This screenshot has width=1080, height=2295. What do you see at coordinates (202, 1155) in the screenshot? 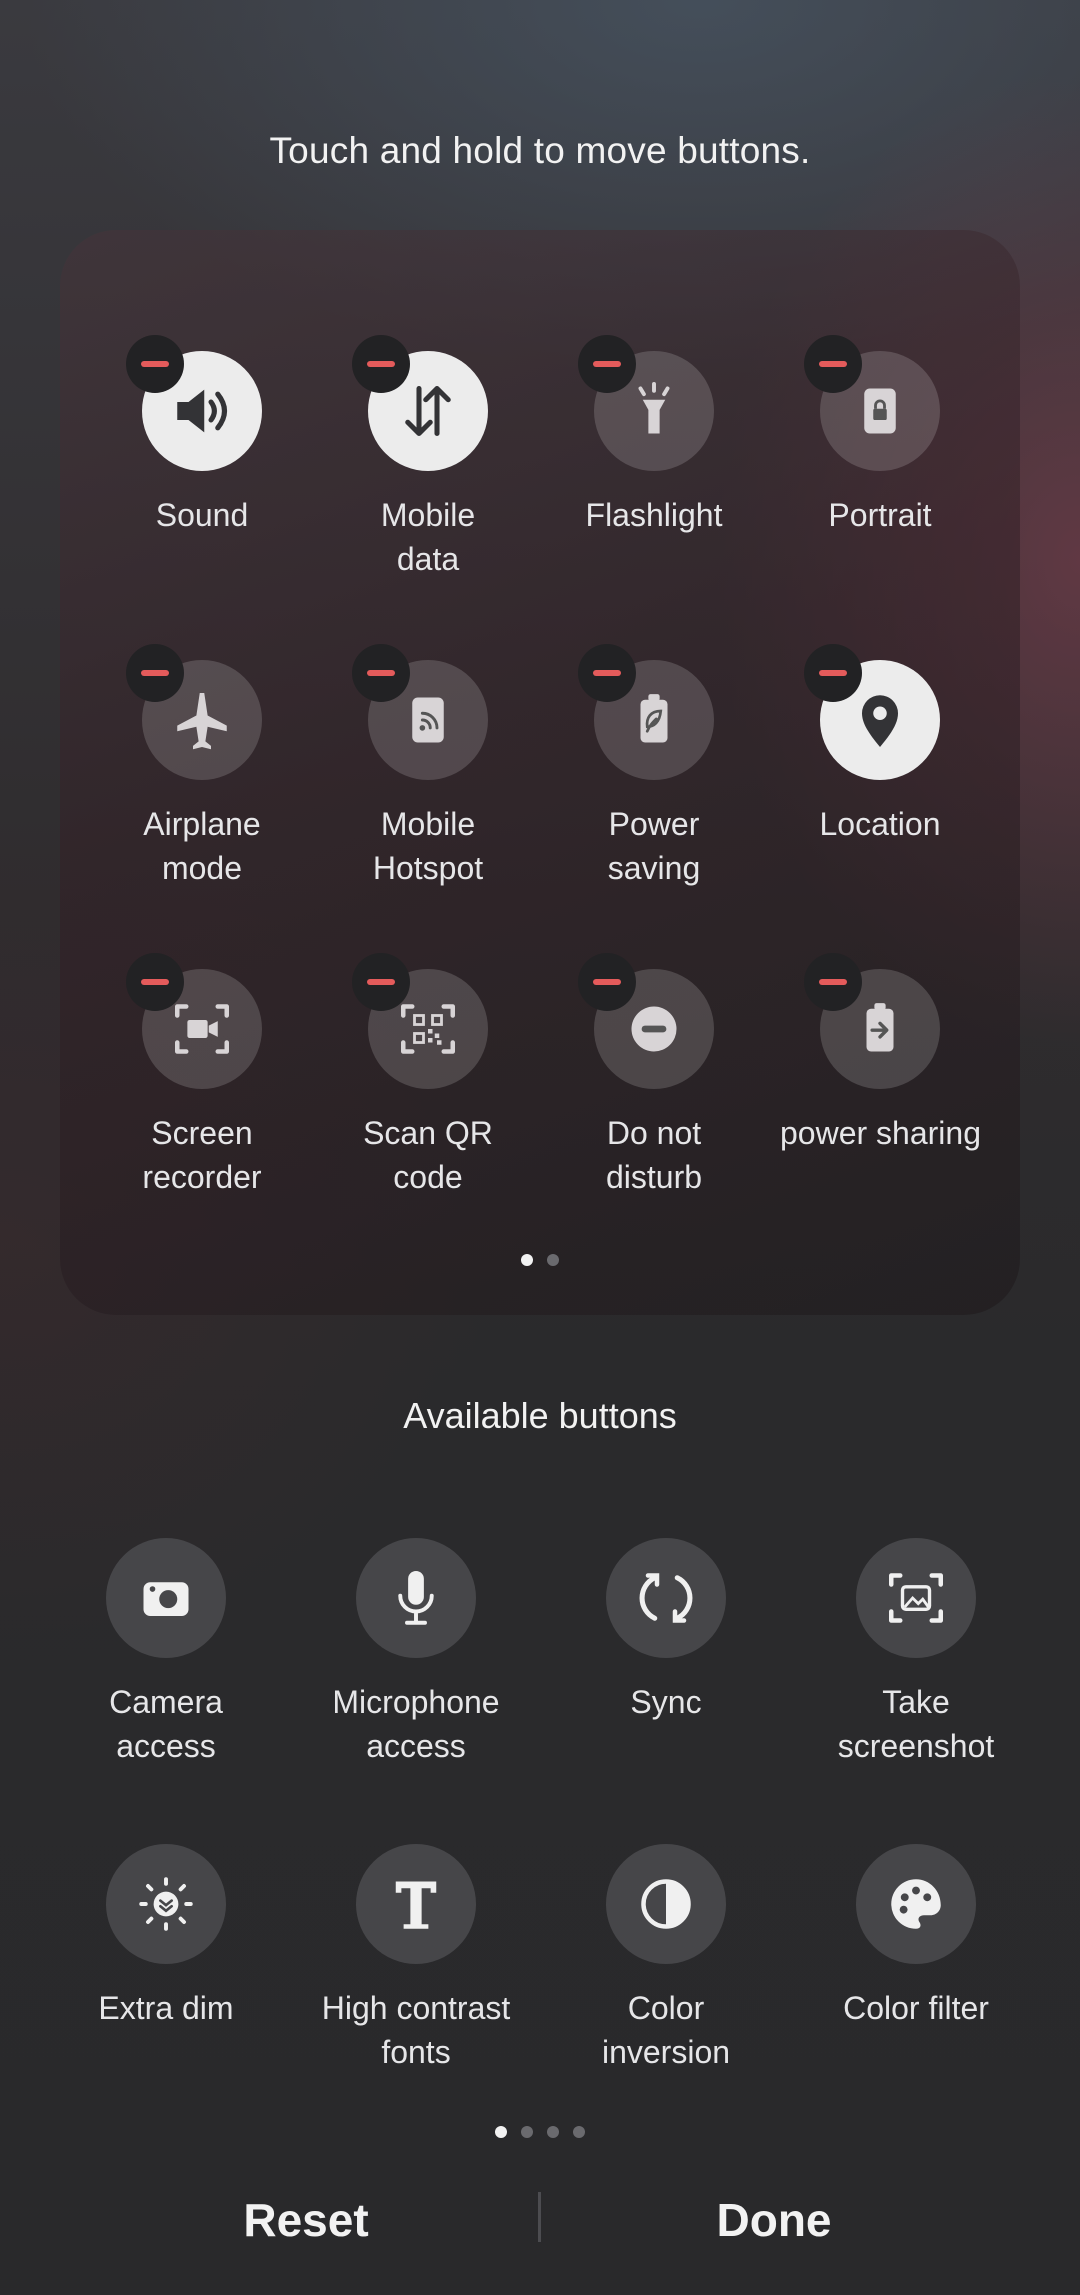
I see `tile-label: Screen recorder` at bounding box center [202, 1155].